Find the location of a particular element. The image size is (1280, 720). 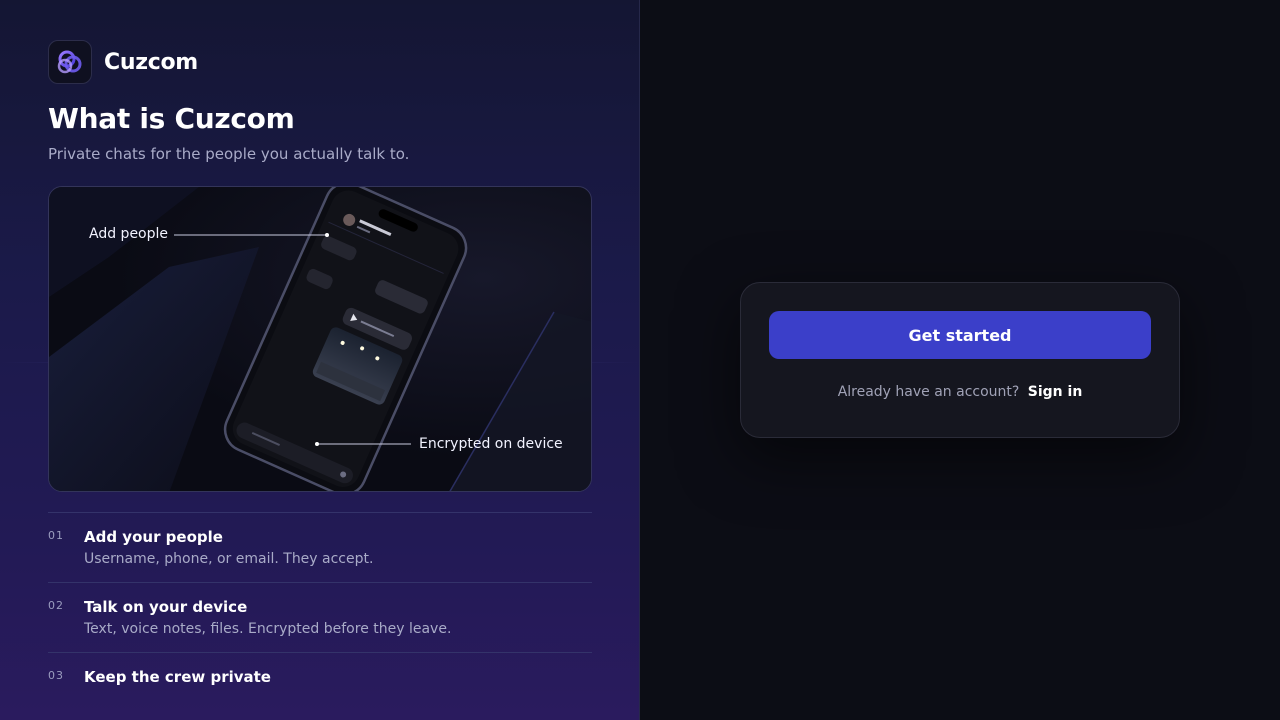

get-started-button: Get started is located at coordinates (960, 335).